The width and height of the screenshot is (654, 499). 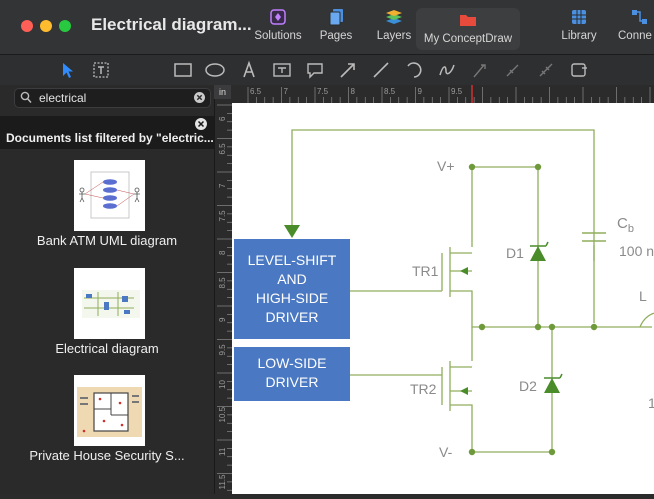 I want to click on feedback-arrowhead, so click(x=292, y=231).